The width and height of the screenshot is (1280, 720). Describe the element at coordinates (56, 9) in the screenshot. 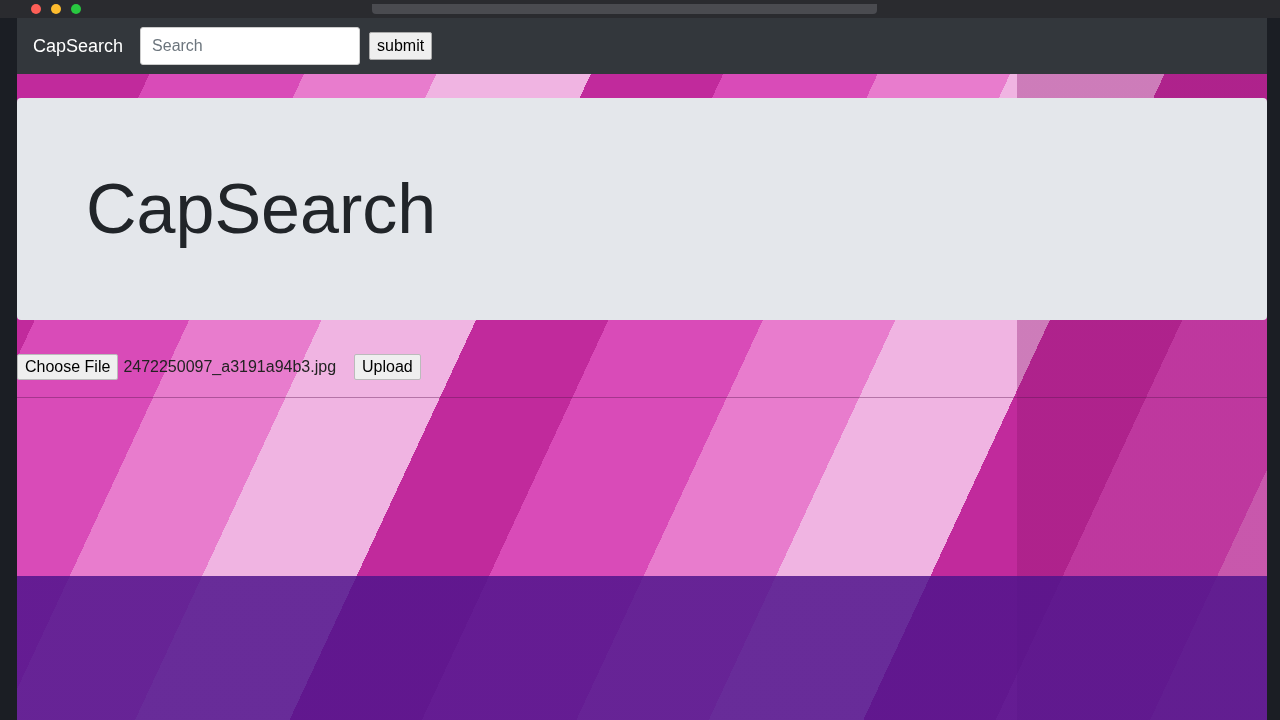

I see `window-controls-icon` at that location.